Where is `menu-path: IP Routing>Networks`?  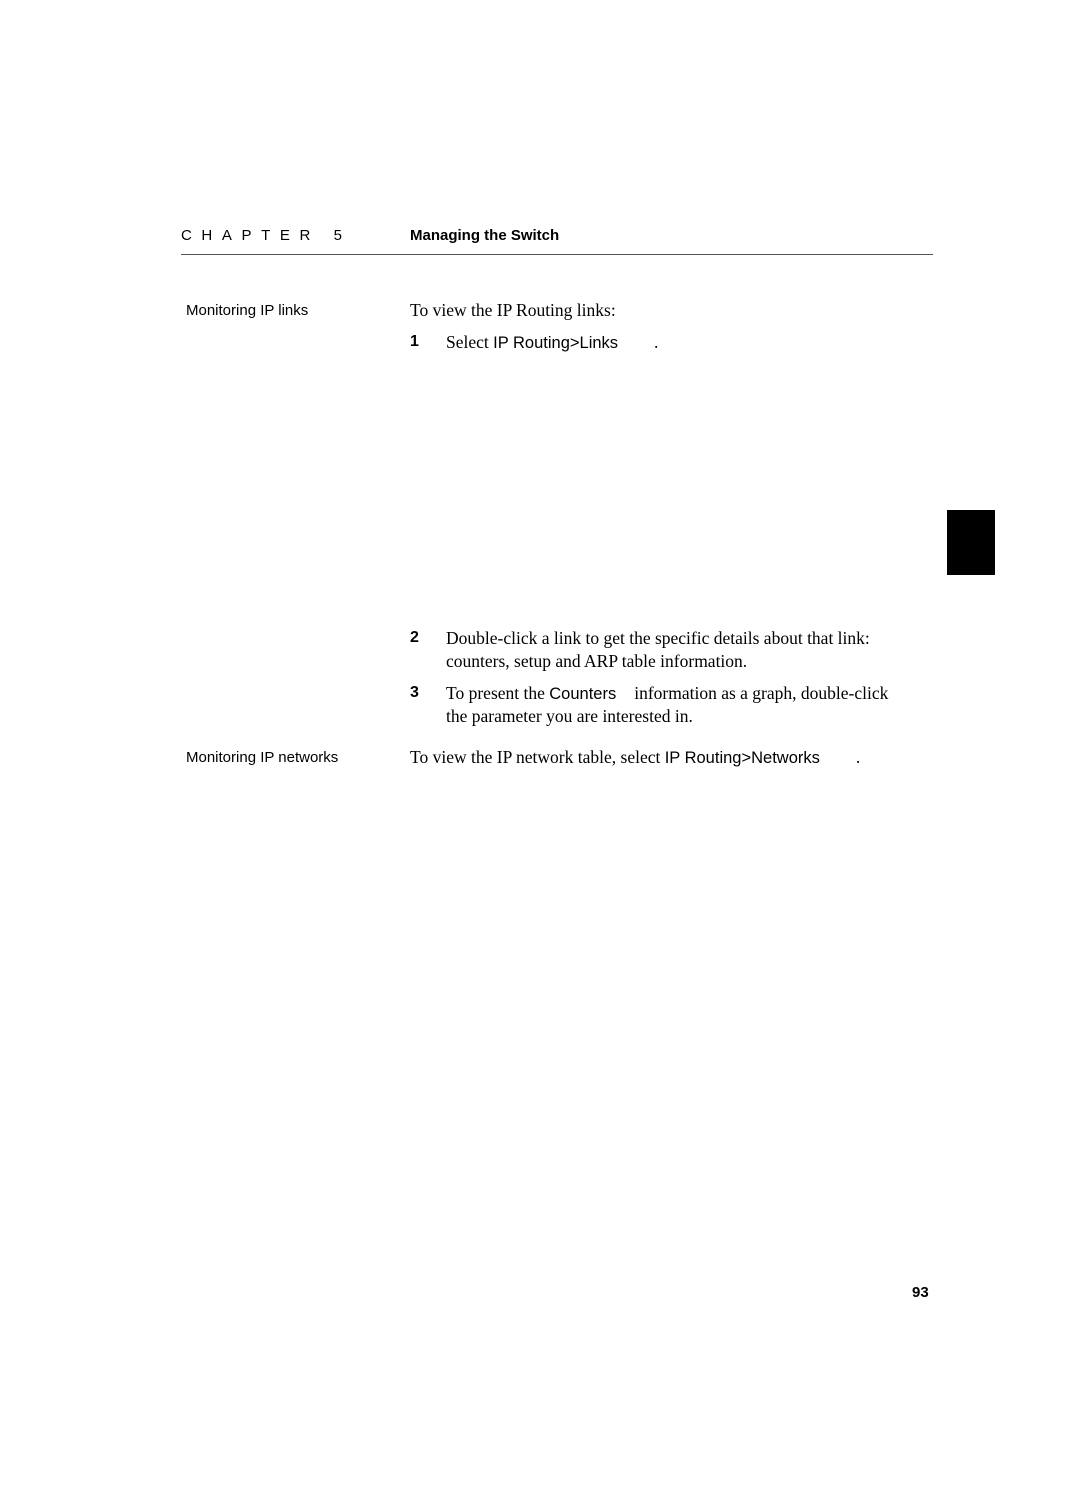
menu-path: IP Routing>Networks is located at coordinates (742, 758).